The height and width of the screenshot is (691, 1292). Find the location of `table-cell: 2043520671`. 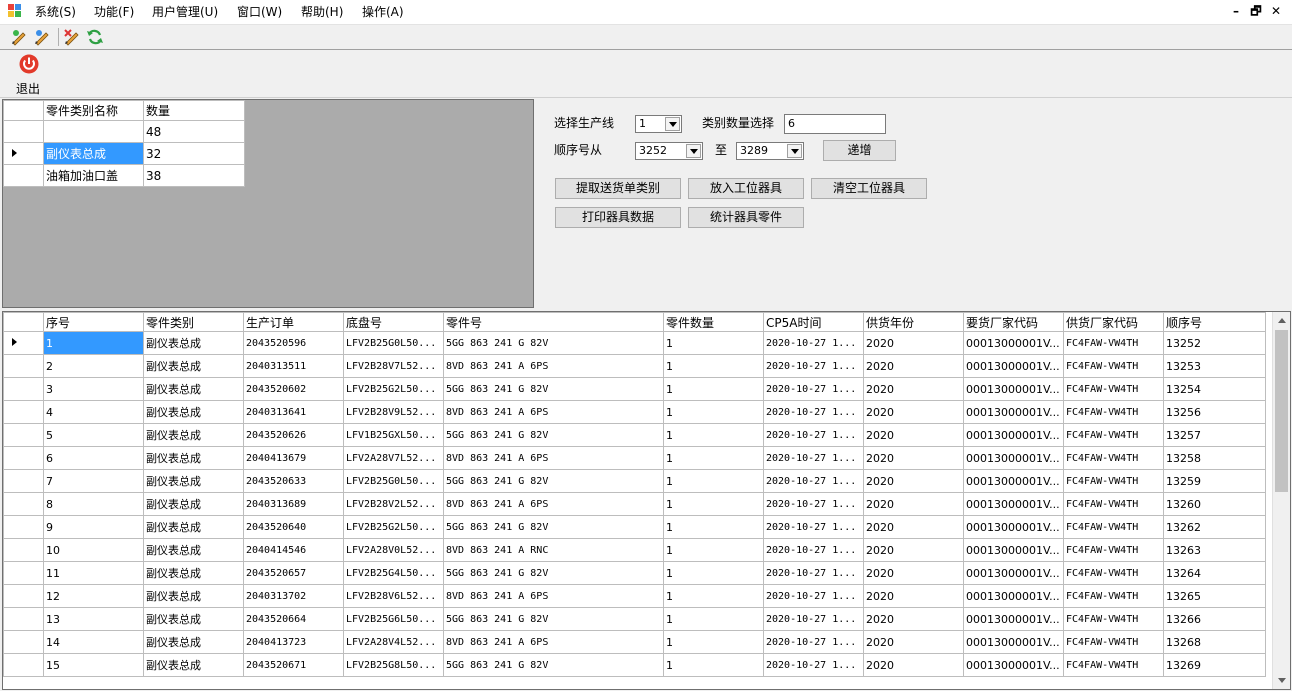

table-cell: 2043520671 is located at coordinates (293, 665).